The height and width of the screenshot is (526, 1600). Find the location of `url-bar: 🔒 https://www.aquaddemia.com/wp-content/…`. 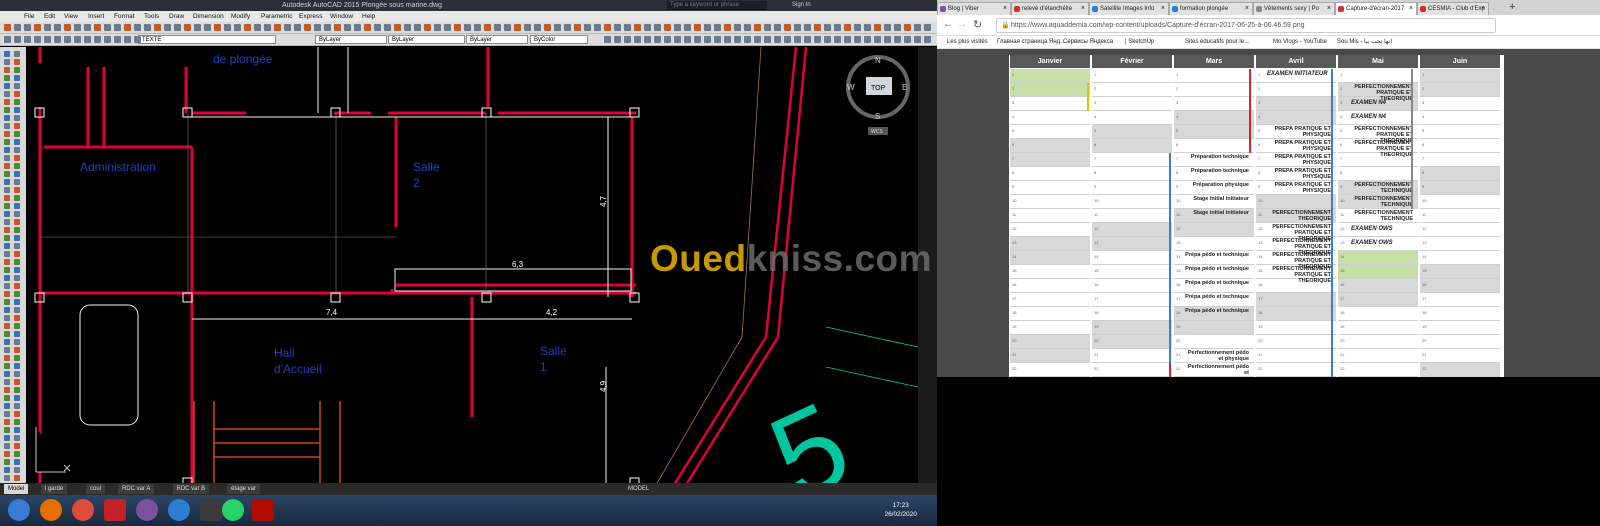

url-bar: 🔒 https://www.aquaddemia.com/wp-content/… is located at coordinates (1246, 25).